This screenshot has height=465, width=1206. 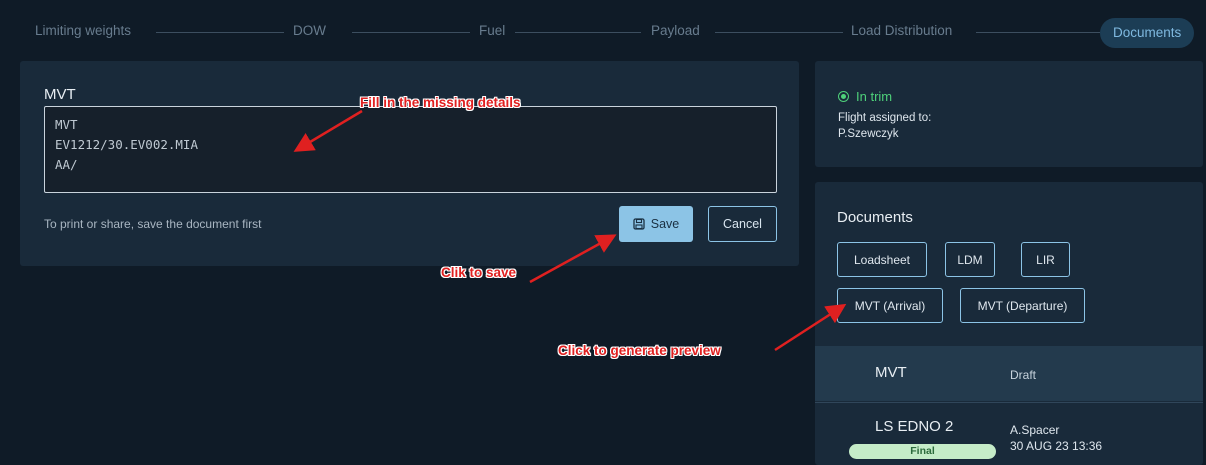 What do you see at coordinates (440, 102) in the screenshot?
I see `annotation-fill-details: Fill in the missing details` at bounding box center [440, 102].